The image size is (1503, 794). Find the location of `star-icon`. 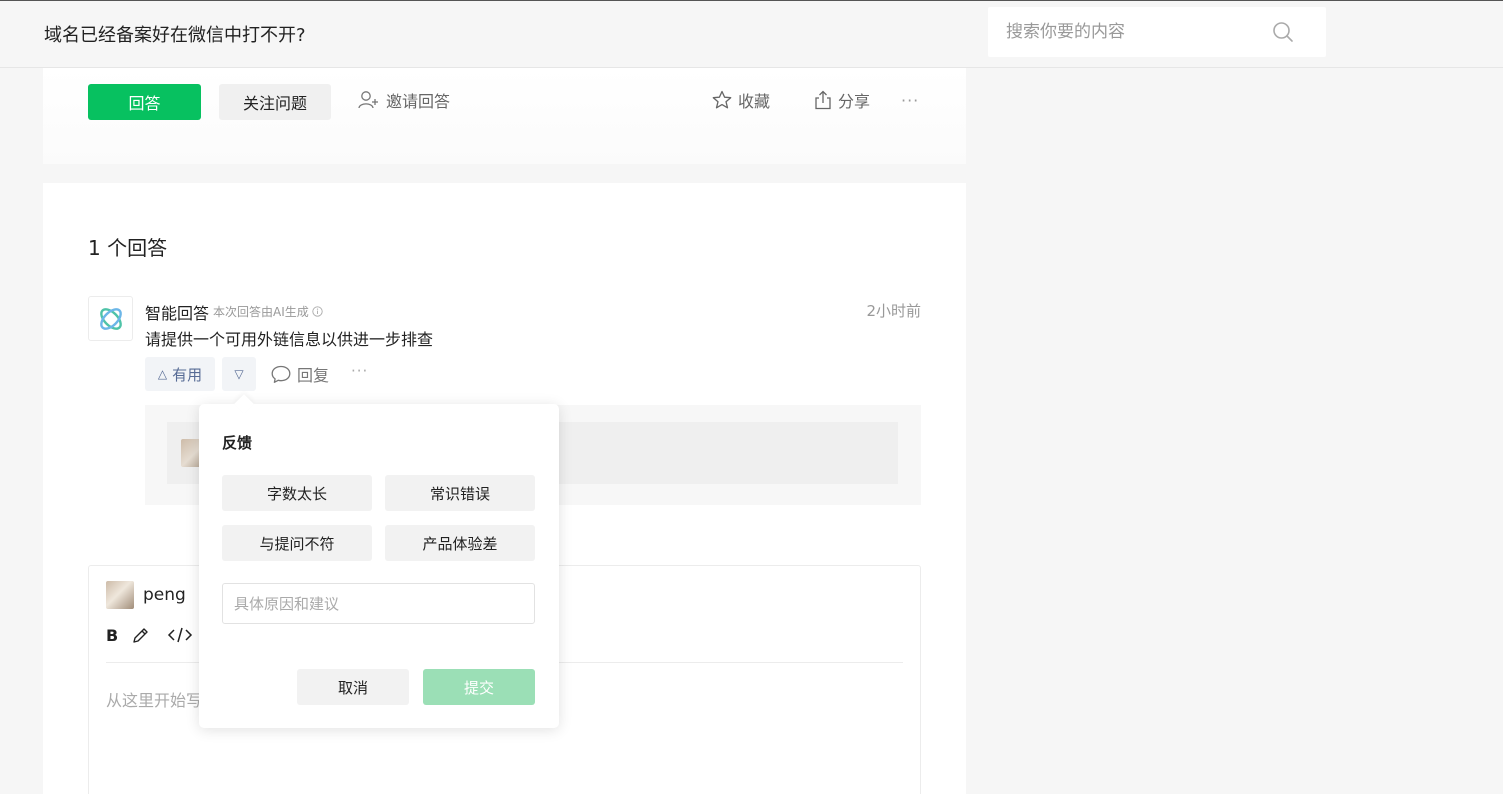

star-icon is located at coordinates (722, 99).